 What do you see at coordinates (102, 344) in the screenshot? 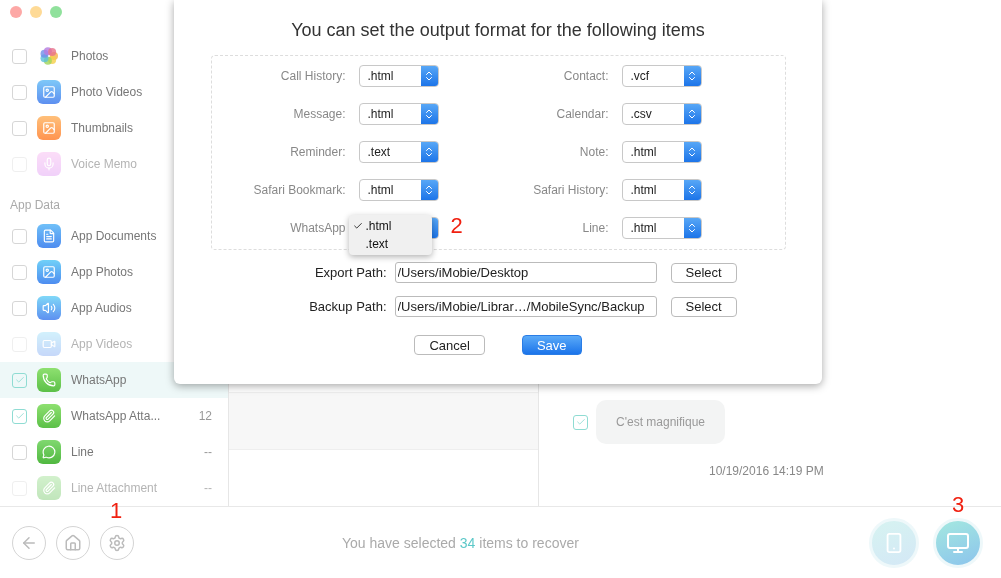
I see `item-label: App Videos` at bounding box center [102, 344].